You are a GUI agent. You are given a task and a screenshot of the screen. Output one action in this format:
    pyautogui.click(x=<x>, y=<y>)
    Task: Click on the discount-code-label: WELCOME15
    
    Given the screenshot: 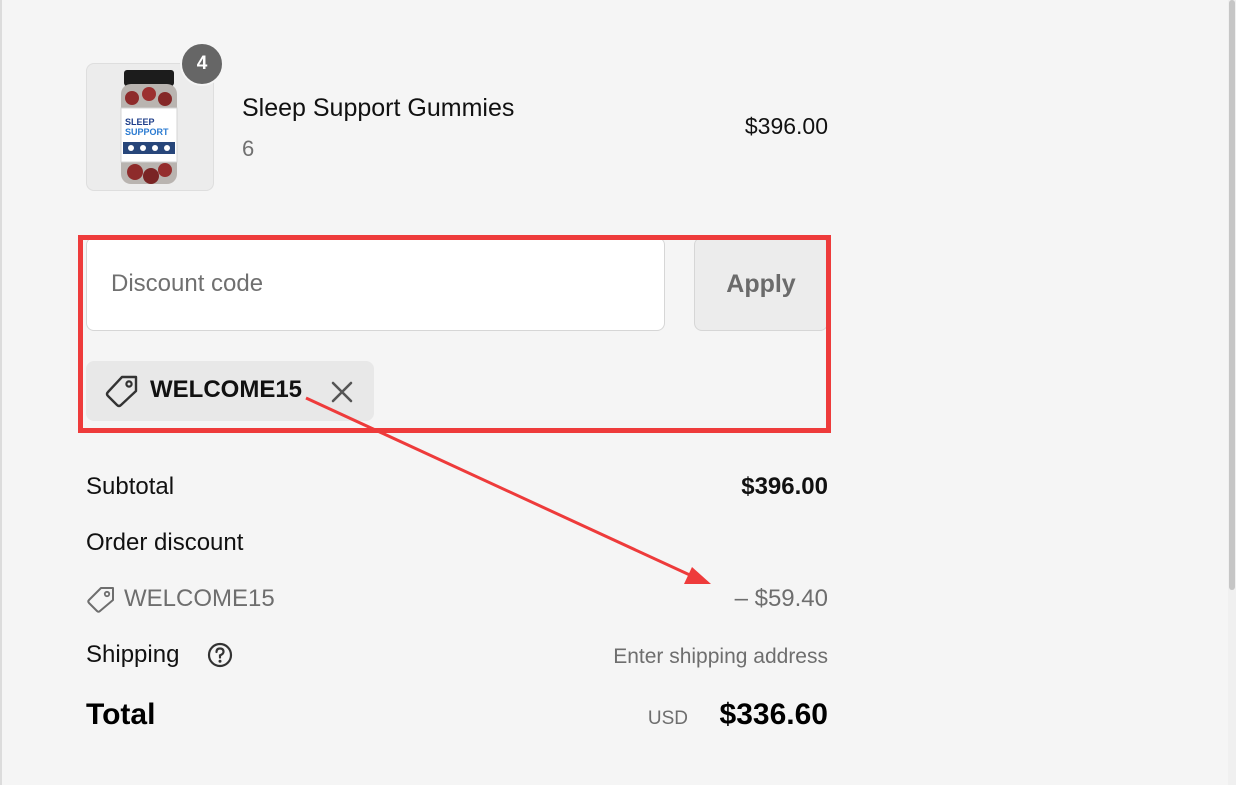 What is the action you would take?
    pyautogui.click(x=199, y=598)
    